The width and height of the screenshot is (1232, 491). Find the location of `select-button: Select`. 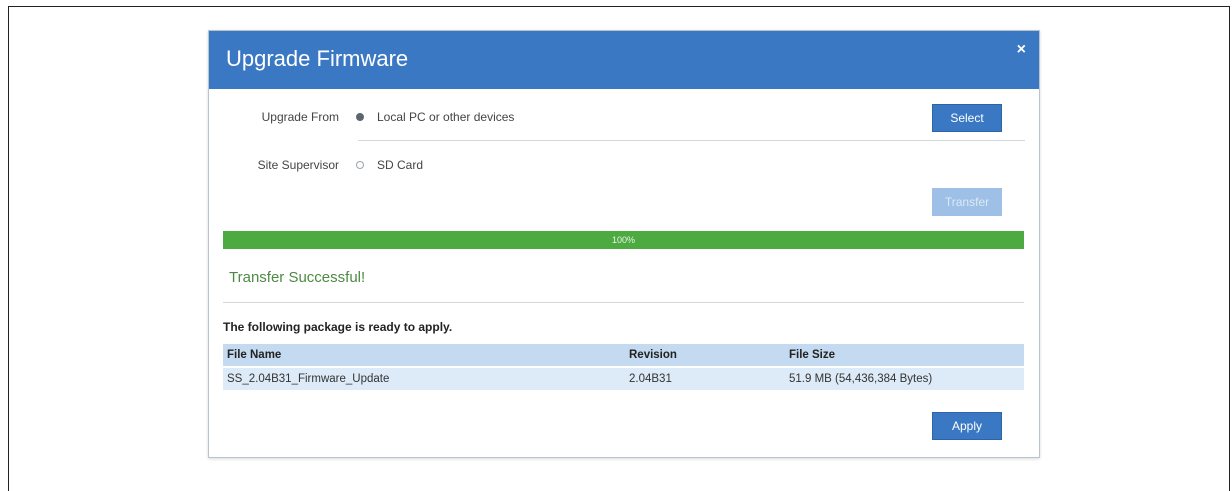

select-button: Select is located at coordinates (967, 118).